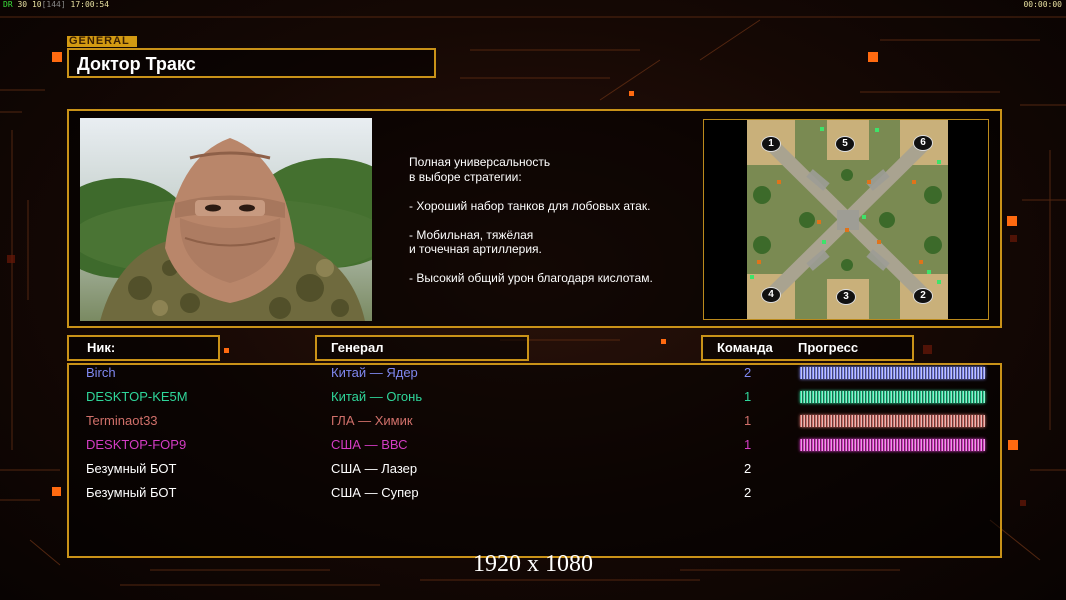 The height and width of the screenshot is (600, 1066). Describe the element at coordinates (226, 219) in the screenshot. I see `general-portrait` at that location.